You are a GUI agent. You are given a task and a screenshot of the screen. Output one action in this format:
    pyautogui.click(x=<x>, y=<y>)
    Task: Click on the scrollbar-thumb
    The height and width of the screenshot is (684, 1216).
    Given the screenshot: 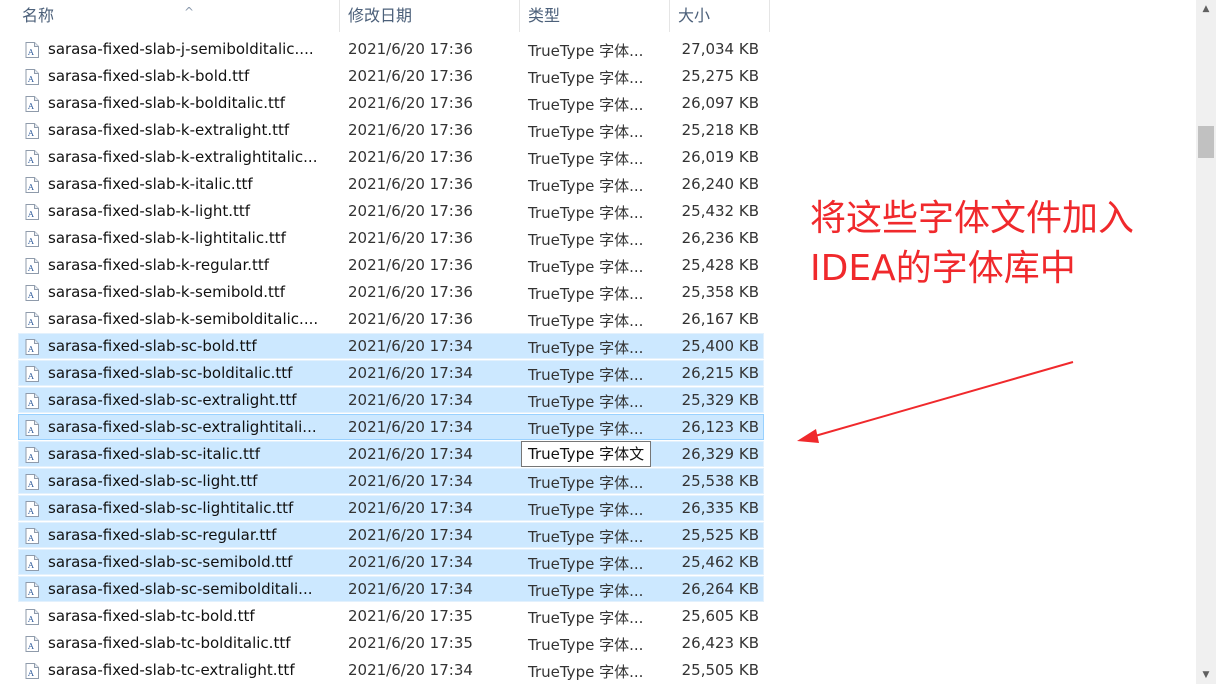 What is the action you would take?
    pyautogui.click(x=1206, y=142)
    